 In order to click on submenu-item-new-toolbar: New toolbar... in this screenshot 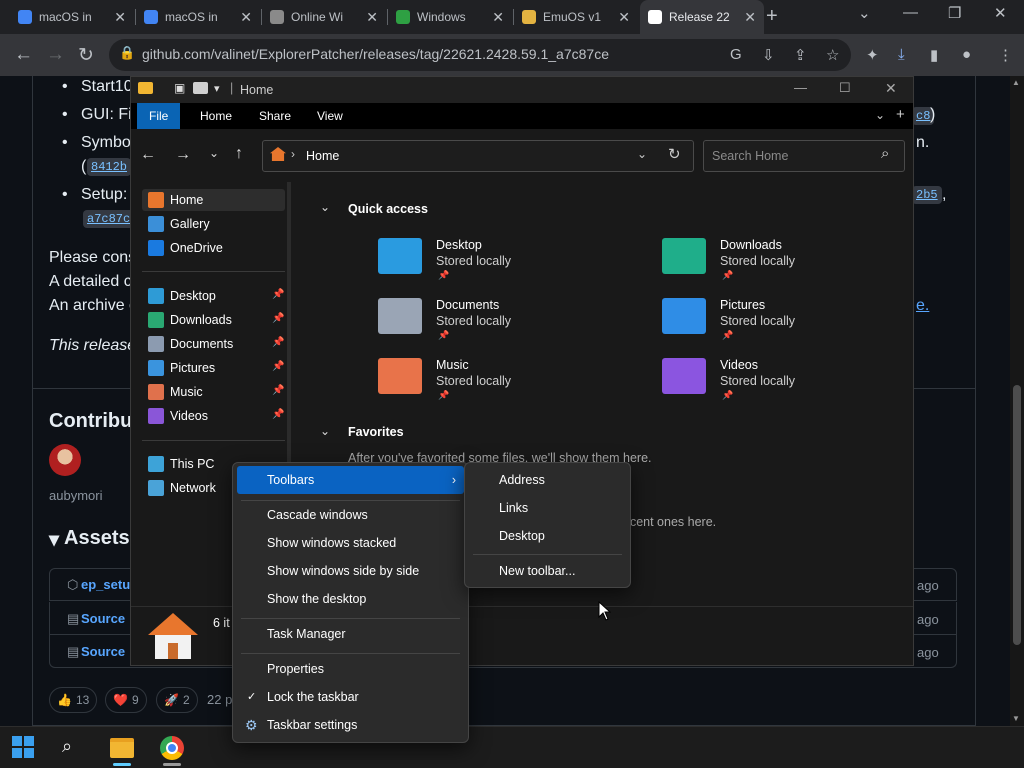, I will do `click(547, 571)`.